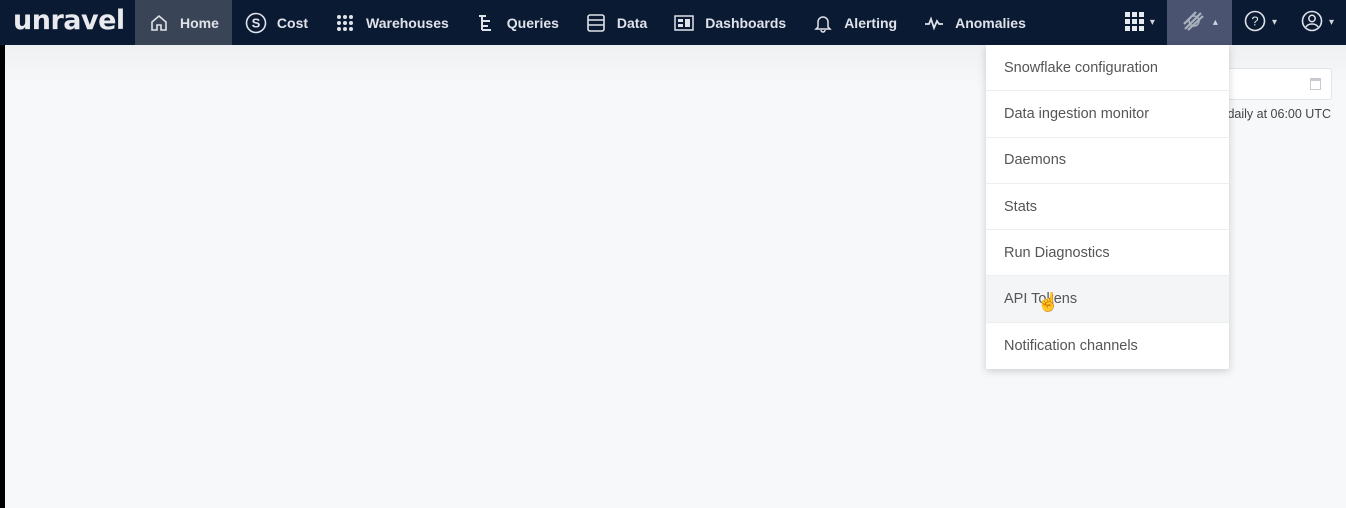  Describe the element at coordinates (684, 23) in the screenshot. I see `dashboard-icon` at that location.